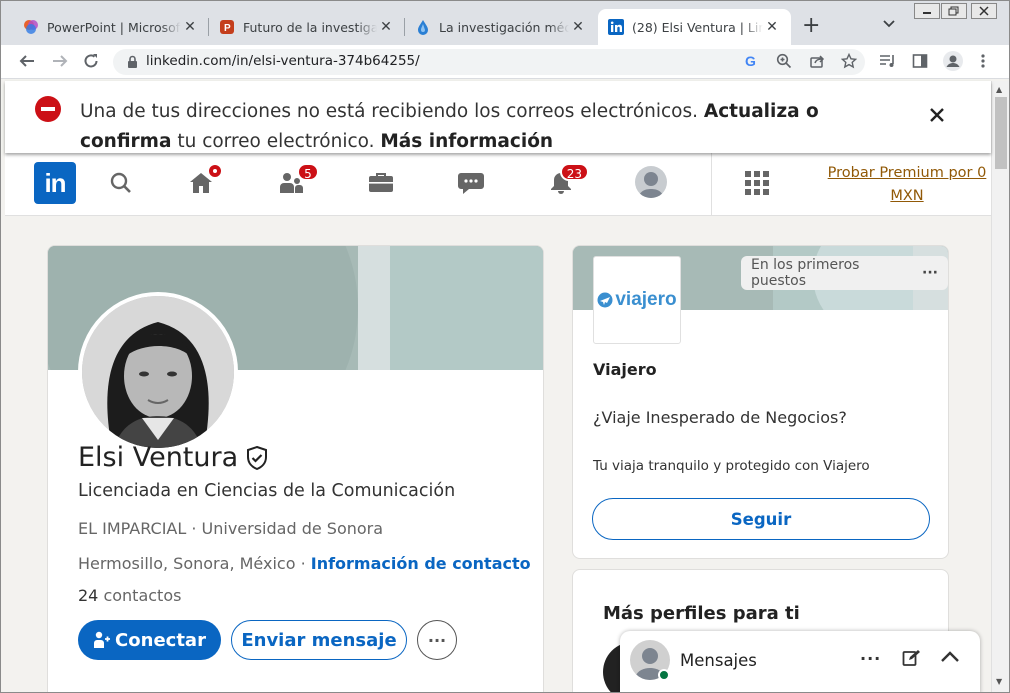  I want to click on messaging-menu-icon: ···, so click(870, 658).